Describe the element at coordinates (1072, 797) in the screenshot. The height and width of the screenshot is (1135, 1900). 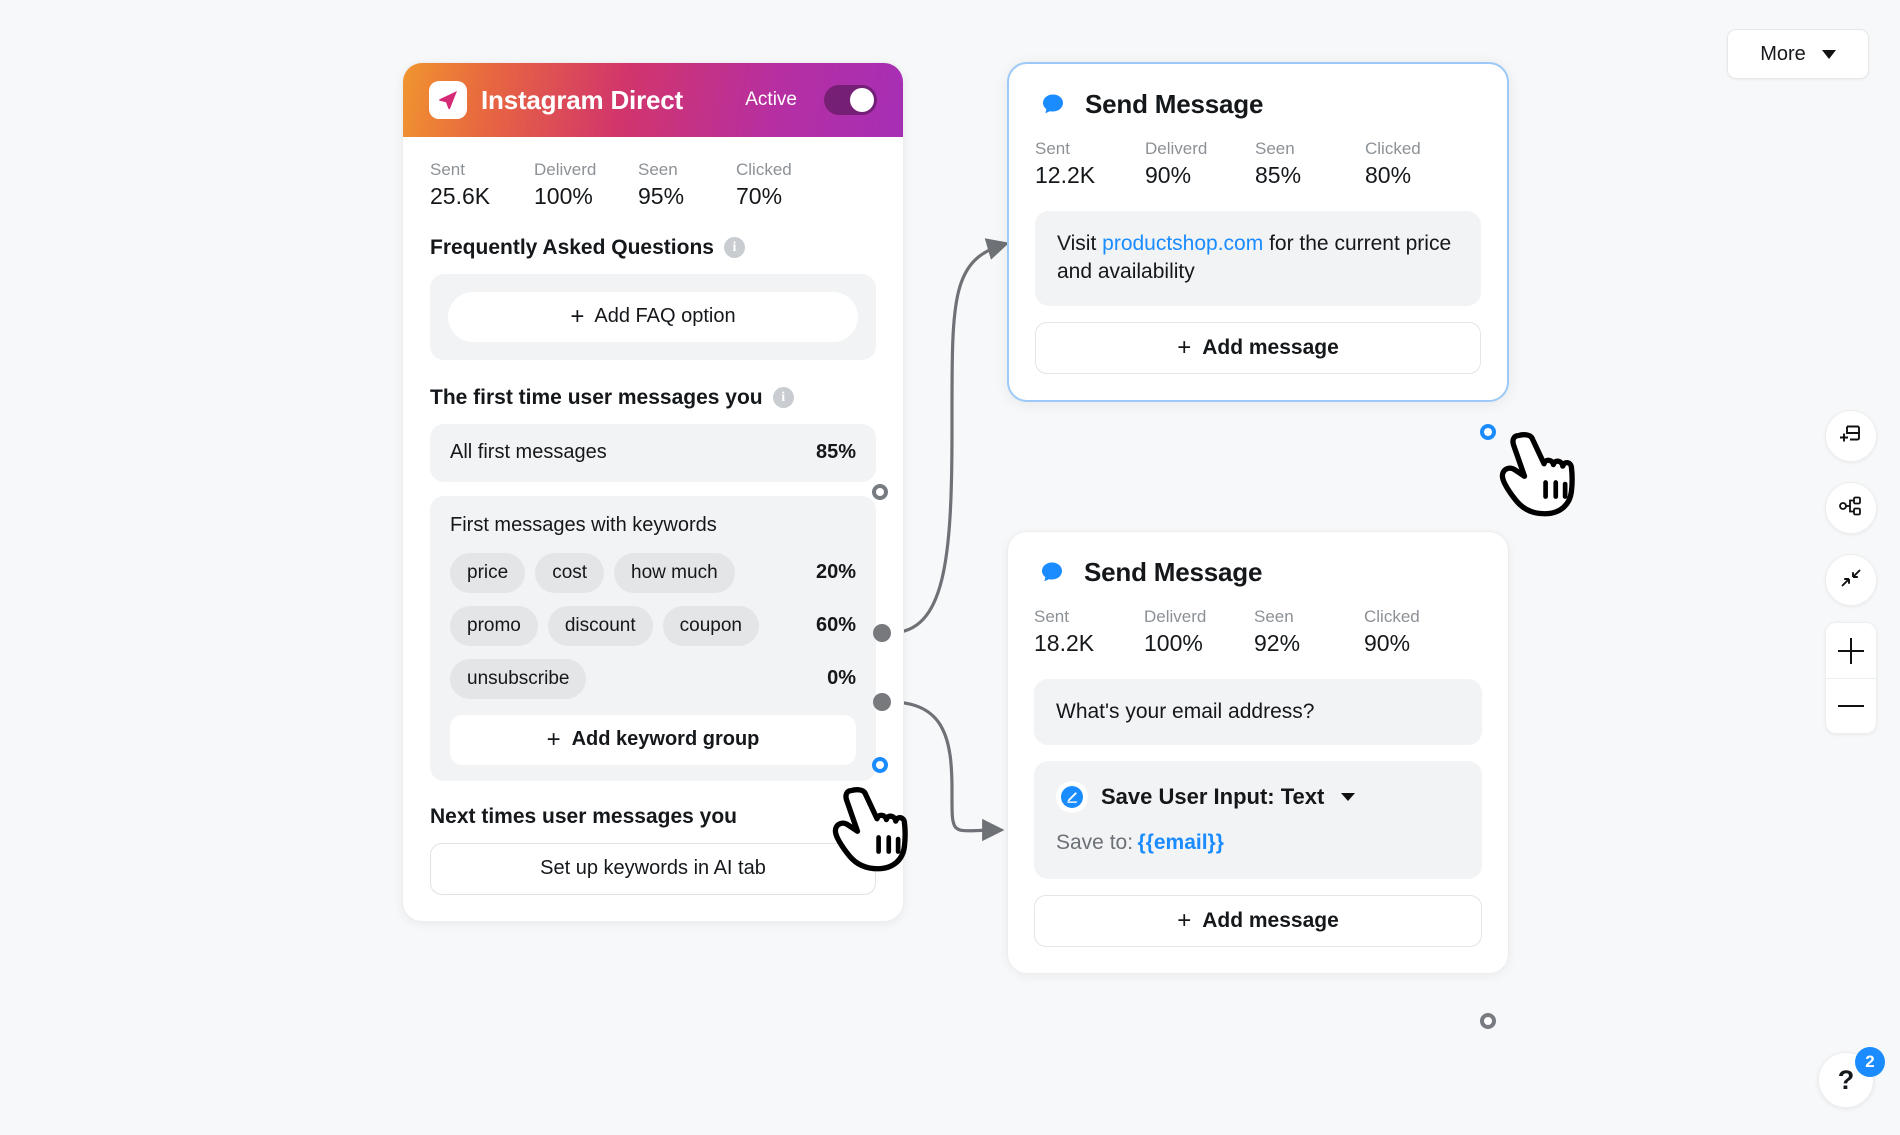
I see `pencil-icon` at that location.